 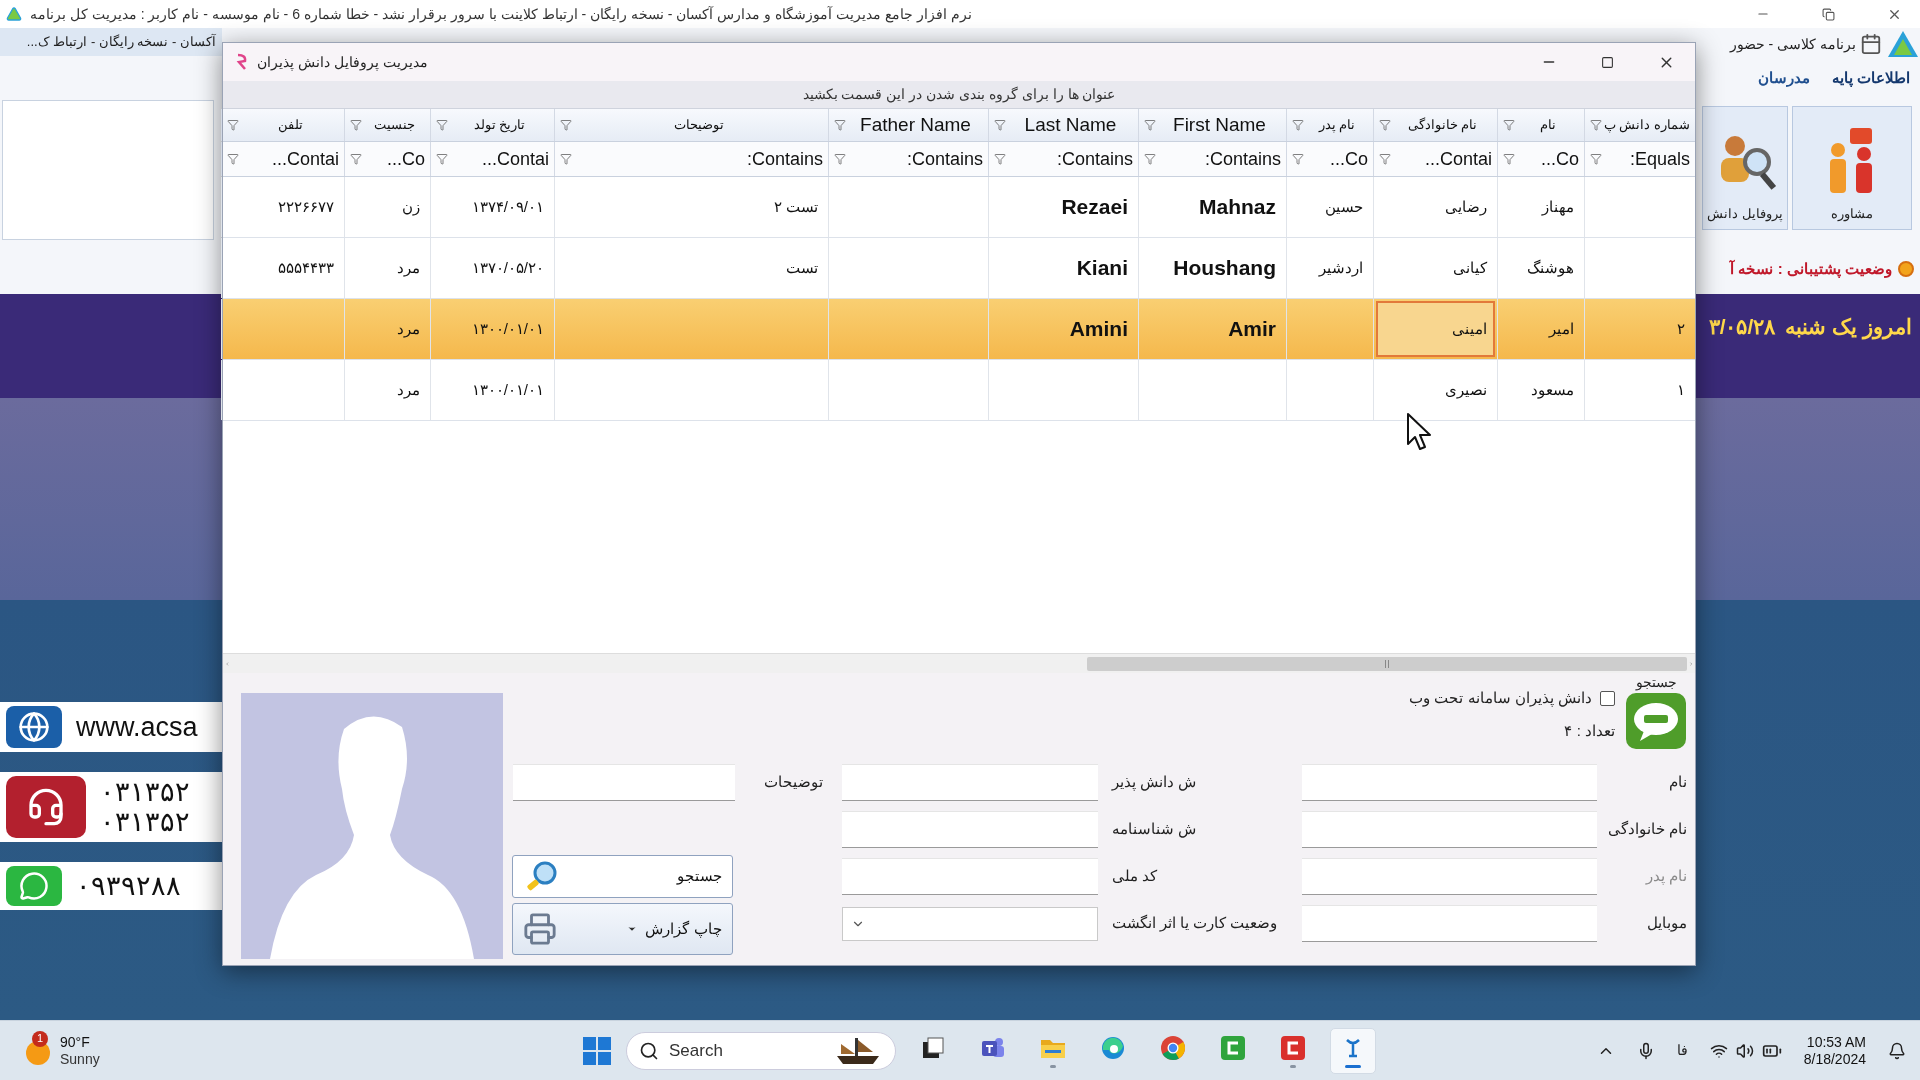 I want to click on table-cell-text: کیانی, so click(x=1470, y=267).